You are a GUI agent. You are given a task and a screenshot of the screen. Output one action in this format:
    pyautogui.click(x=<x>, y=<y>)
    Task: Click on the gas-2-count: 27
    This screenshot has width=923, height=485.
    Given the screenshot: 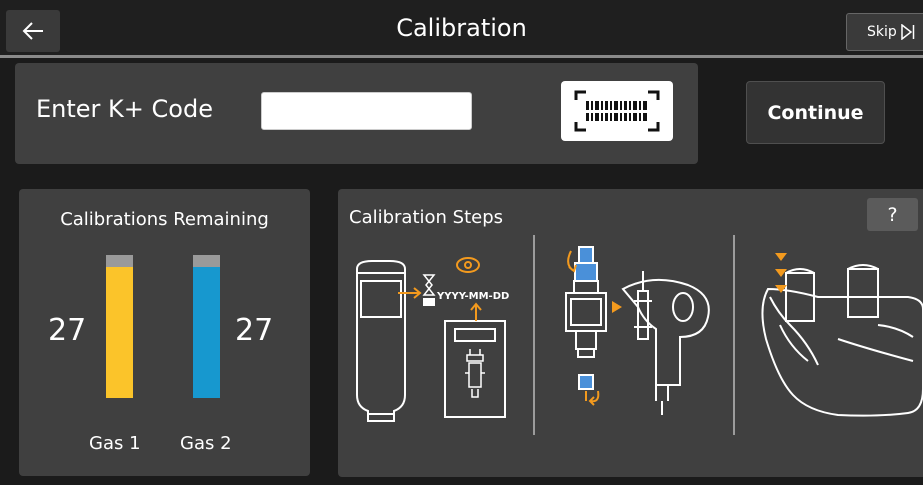 What is the action you would take?
    pyautogui.click(x=254, y=330)
    